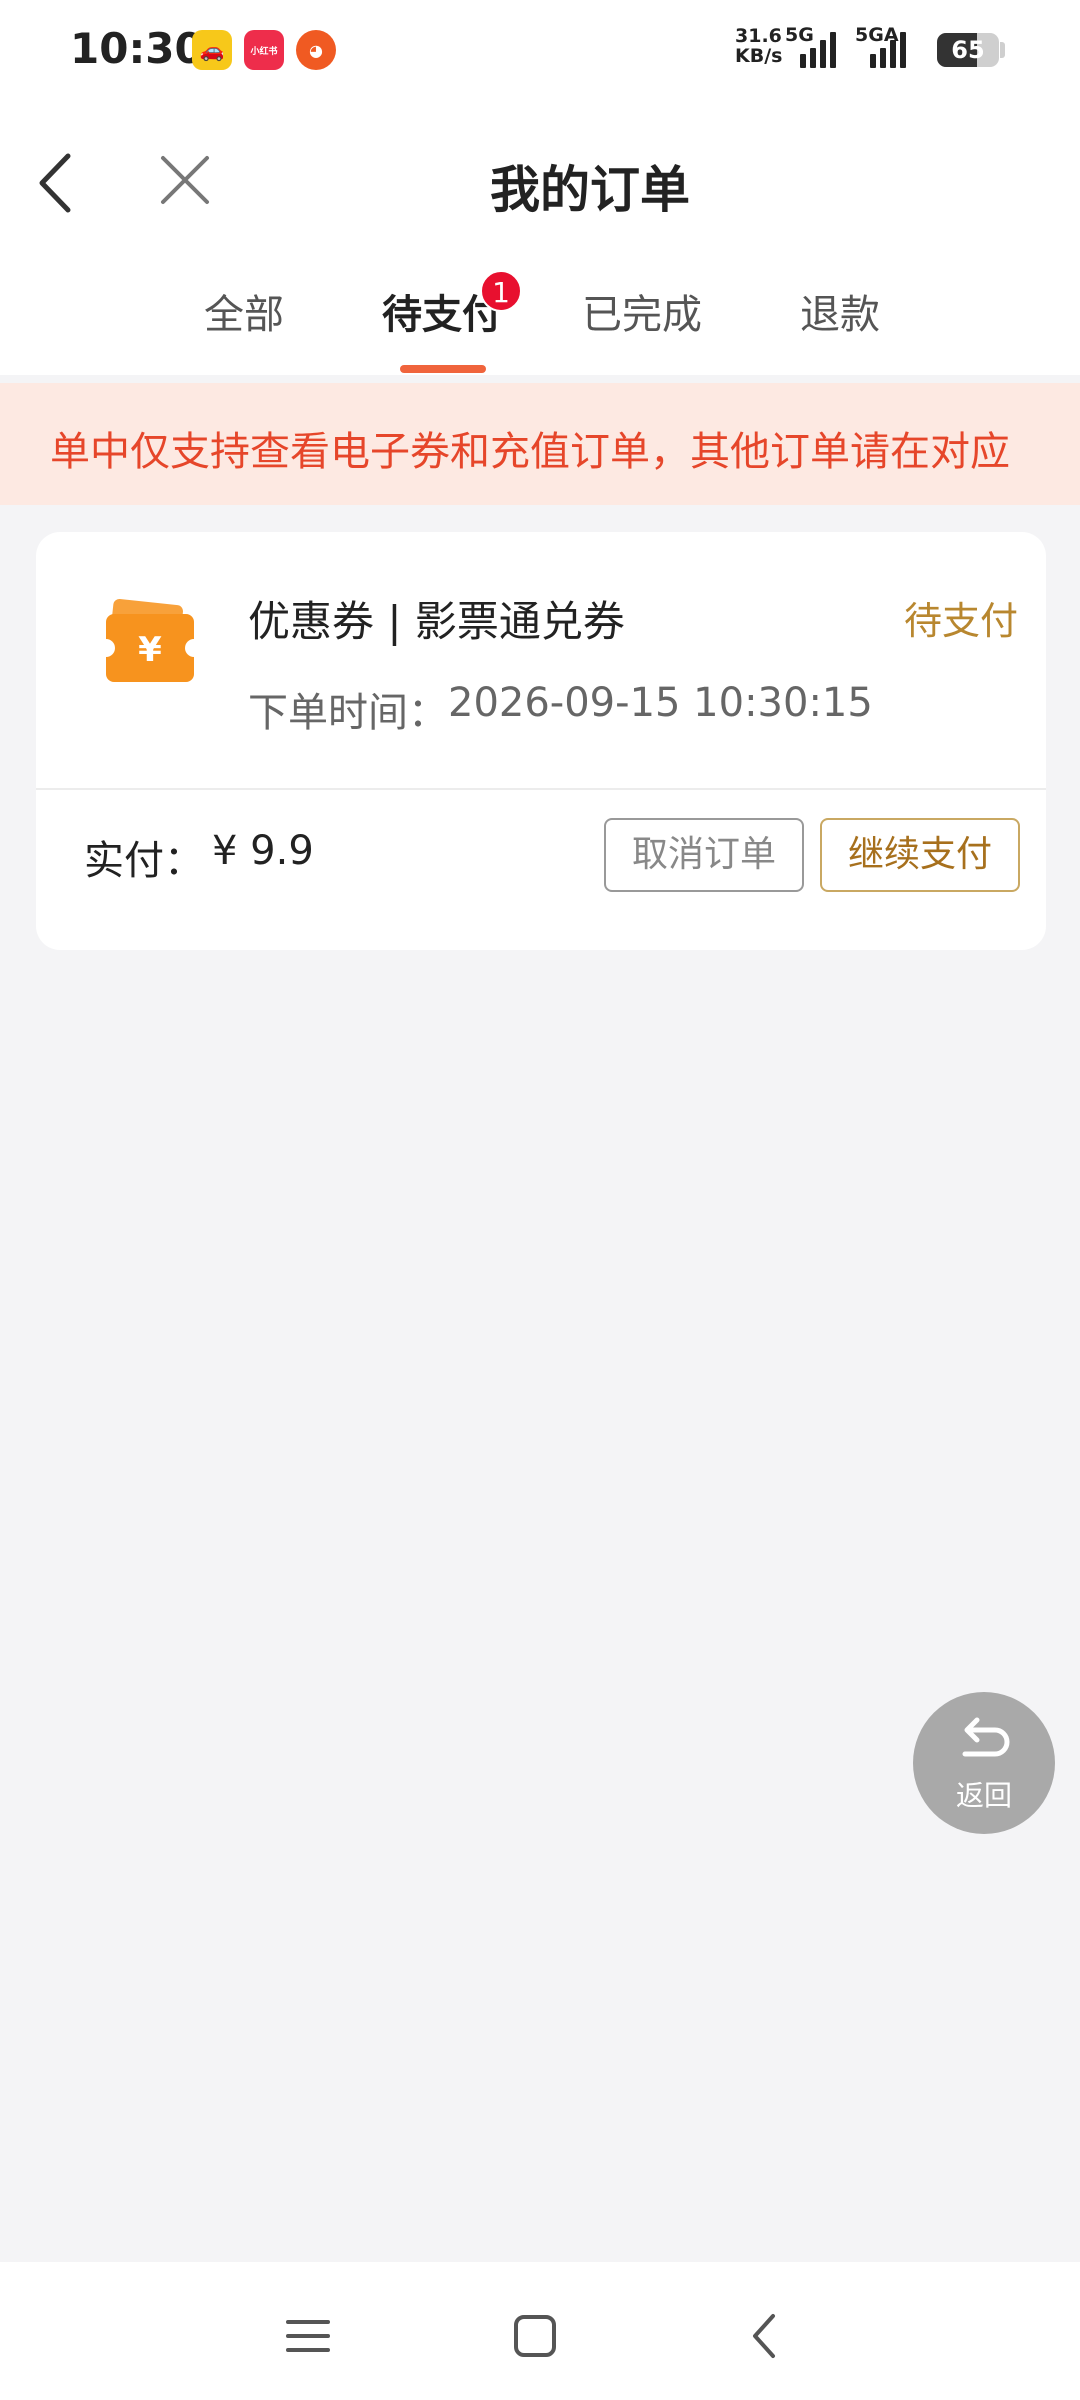 This screenshot has height=2400, width=1080. What do you see at coordinates (960, 621) in the screenshot?
I see `order-status: 待支付` at bounding box center [960, 621].